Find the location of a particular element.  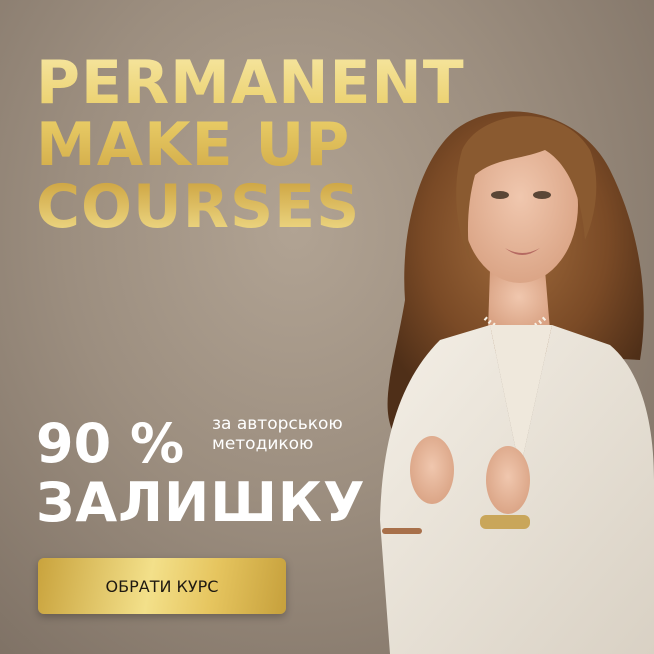

method-line-2: методикою is located at coordinates (263, 444).